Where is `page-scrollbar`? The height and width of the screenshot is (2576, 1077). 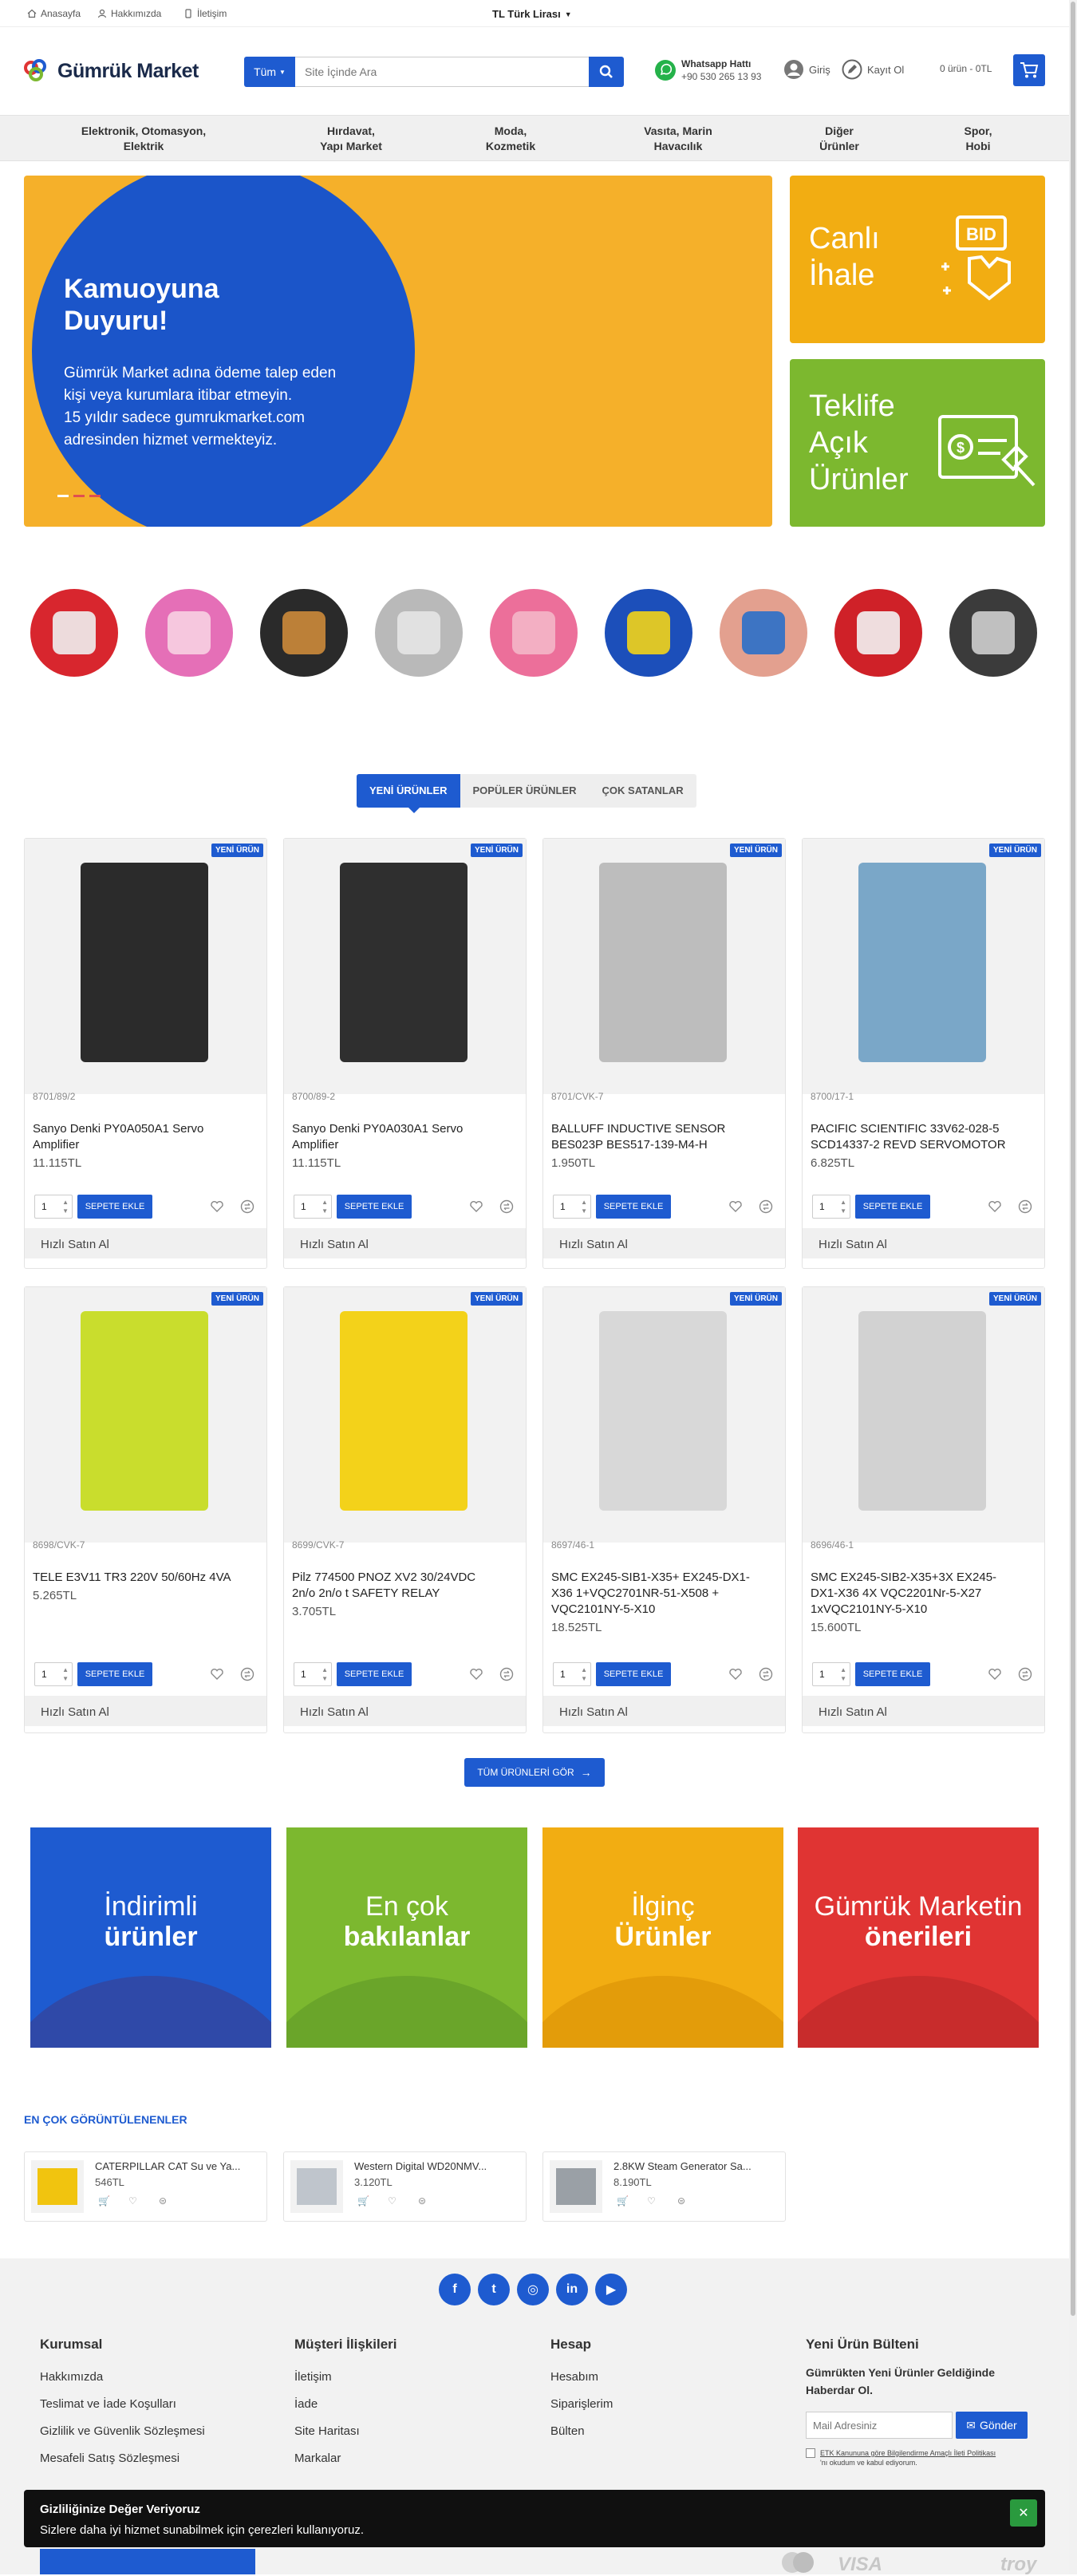 page-scrollbar is located at coordinates (1073, 1287).